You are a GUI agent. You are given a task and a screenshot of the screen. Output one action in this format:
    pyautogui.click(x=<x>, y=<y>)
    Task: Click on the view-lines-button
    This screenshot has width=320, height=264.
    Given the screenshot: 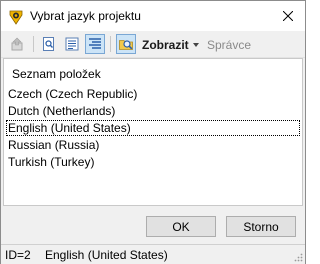 What is the action you would take?
    pyautogui.click(x=95, y=44)
    